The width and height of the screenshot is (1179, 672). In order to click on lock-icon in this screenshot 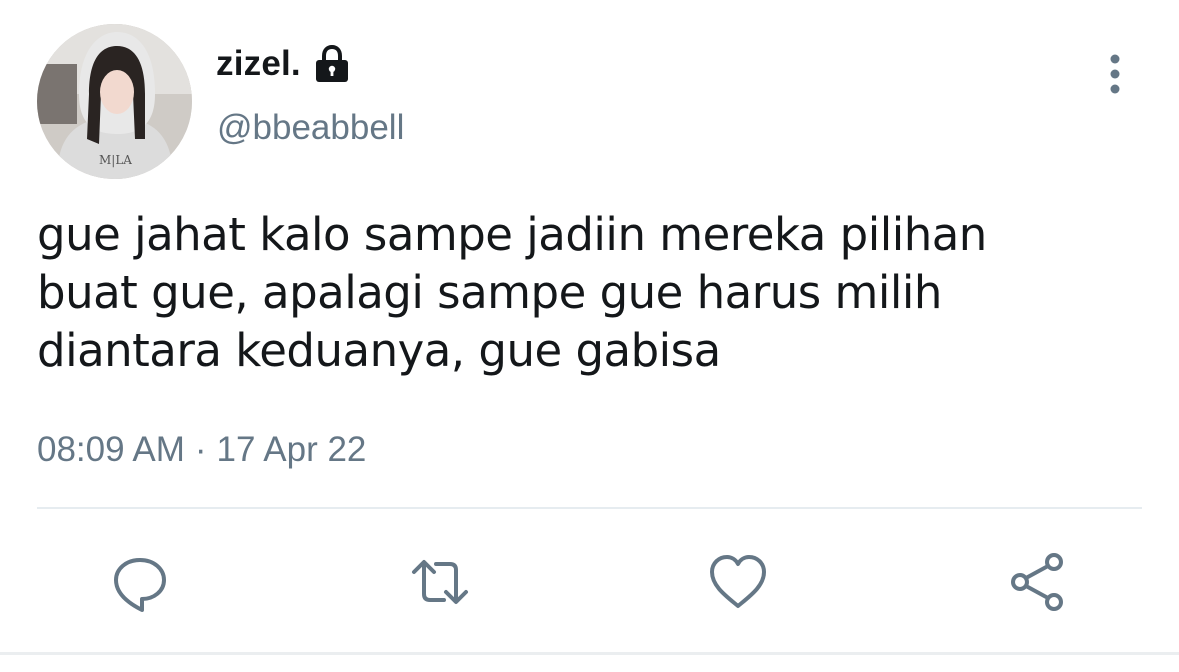, I will do `click(332, 64)`.